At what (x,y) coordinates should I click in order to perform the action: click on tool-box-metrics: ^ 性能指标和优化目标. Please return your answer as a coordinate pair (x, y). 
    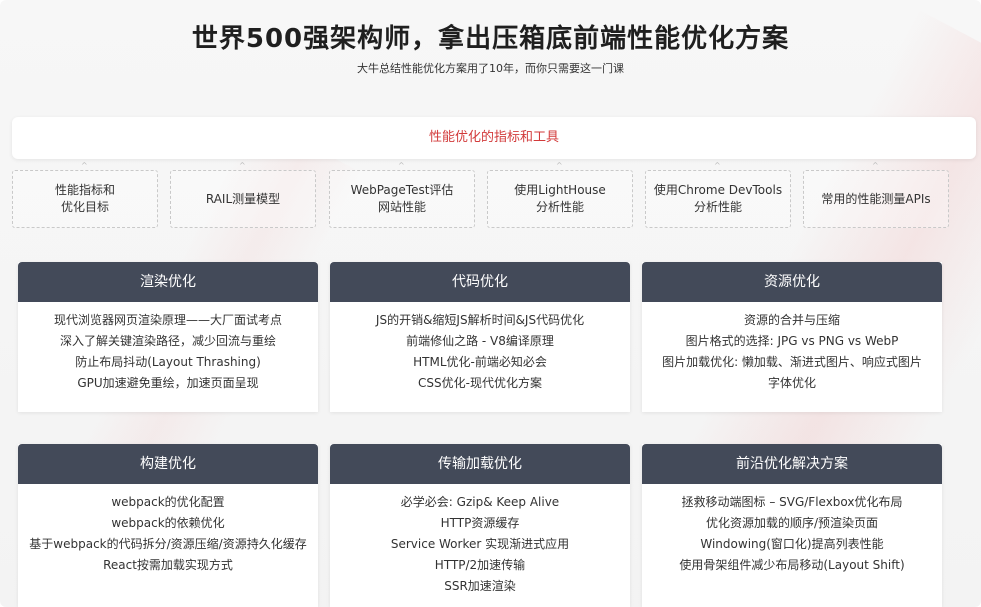
    Looking at the image, I should click on (85, 195).